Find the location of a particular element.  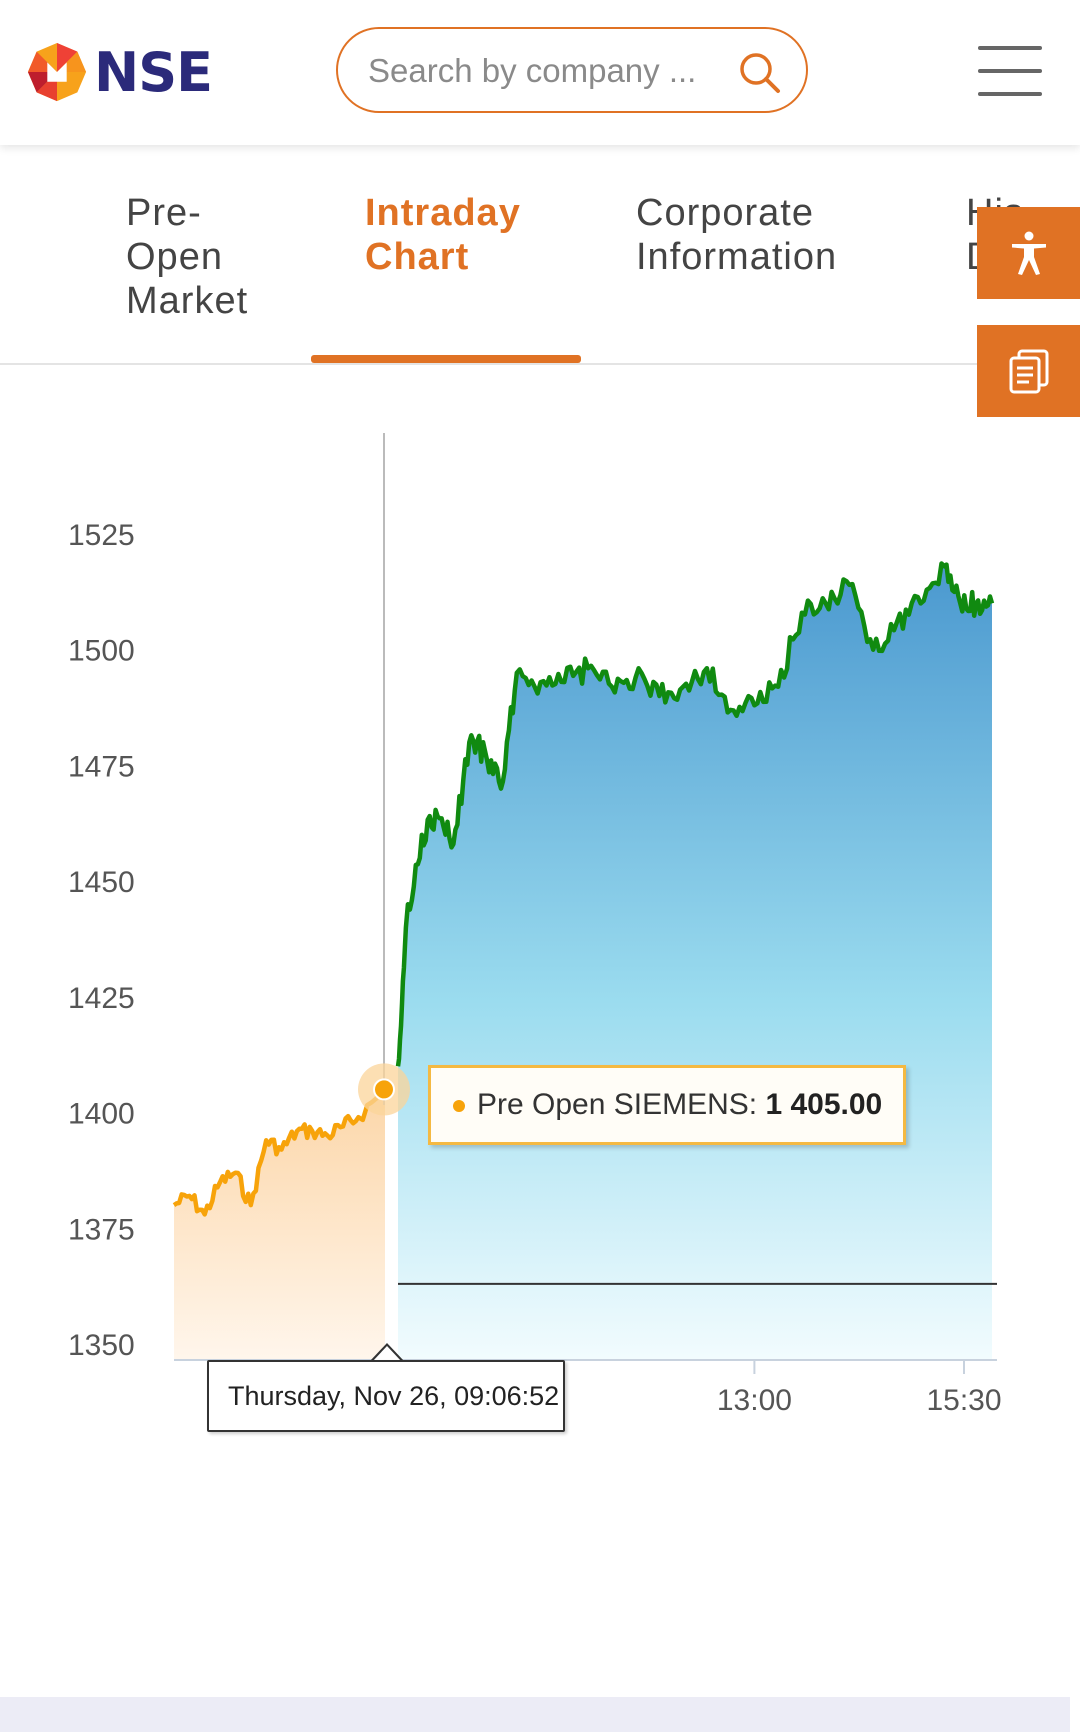

x-tick-label: 13:00 is located at coordinates (754, 1400).